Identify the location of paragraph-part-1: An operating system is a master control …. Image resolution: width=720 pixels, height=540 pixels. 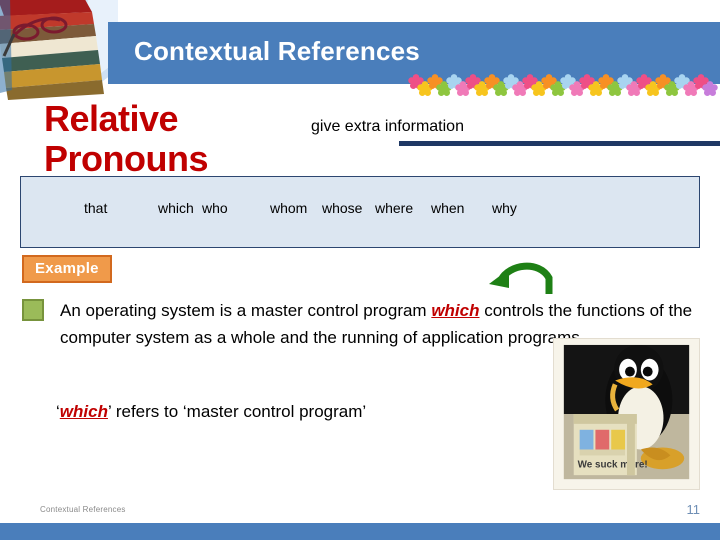
(246, 310).